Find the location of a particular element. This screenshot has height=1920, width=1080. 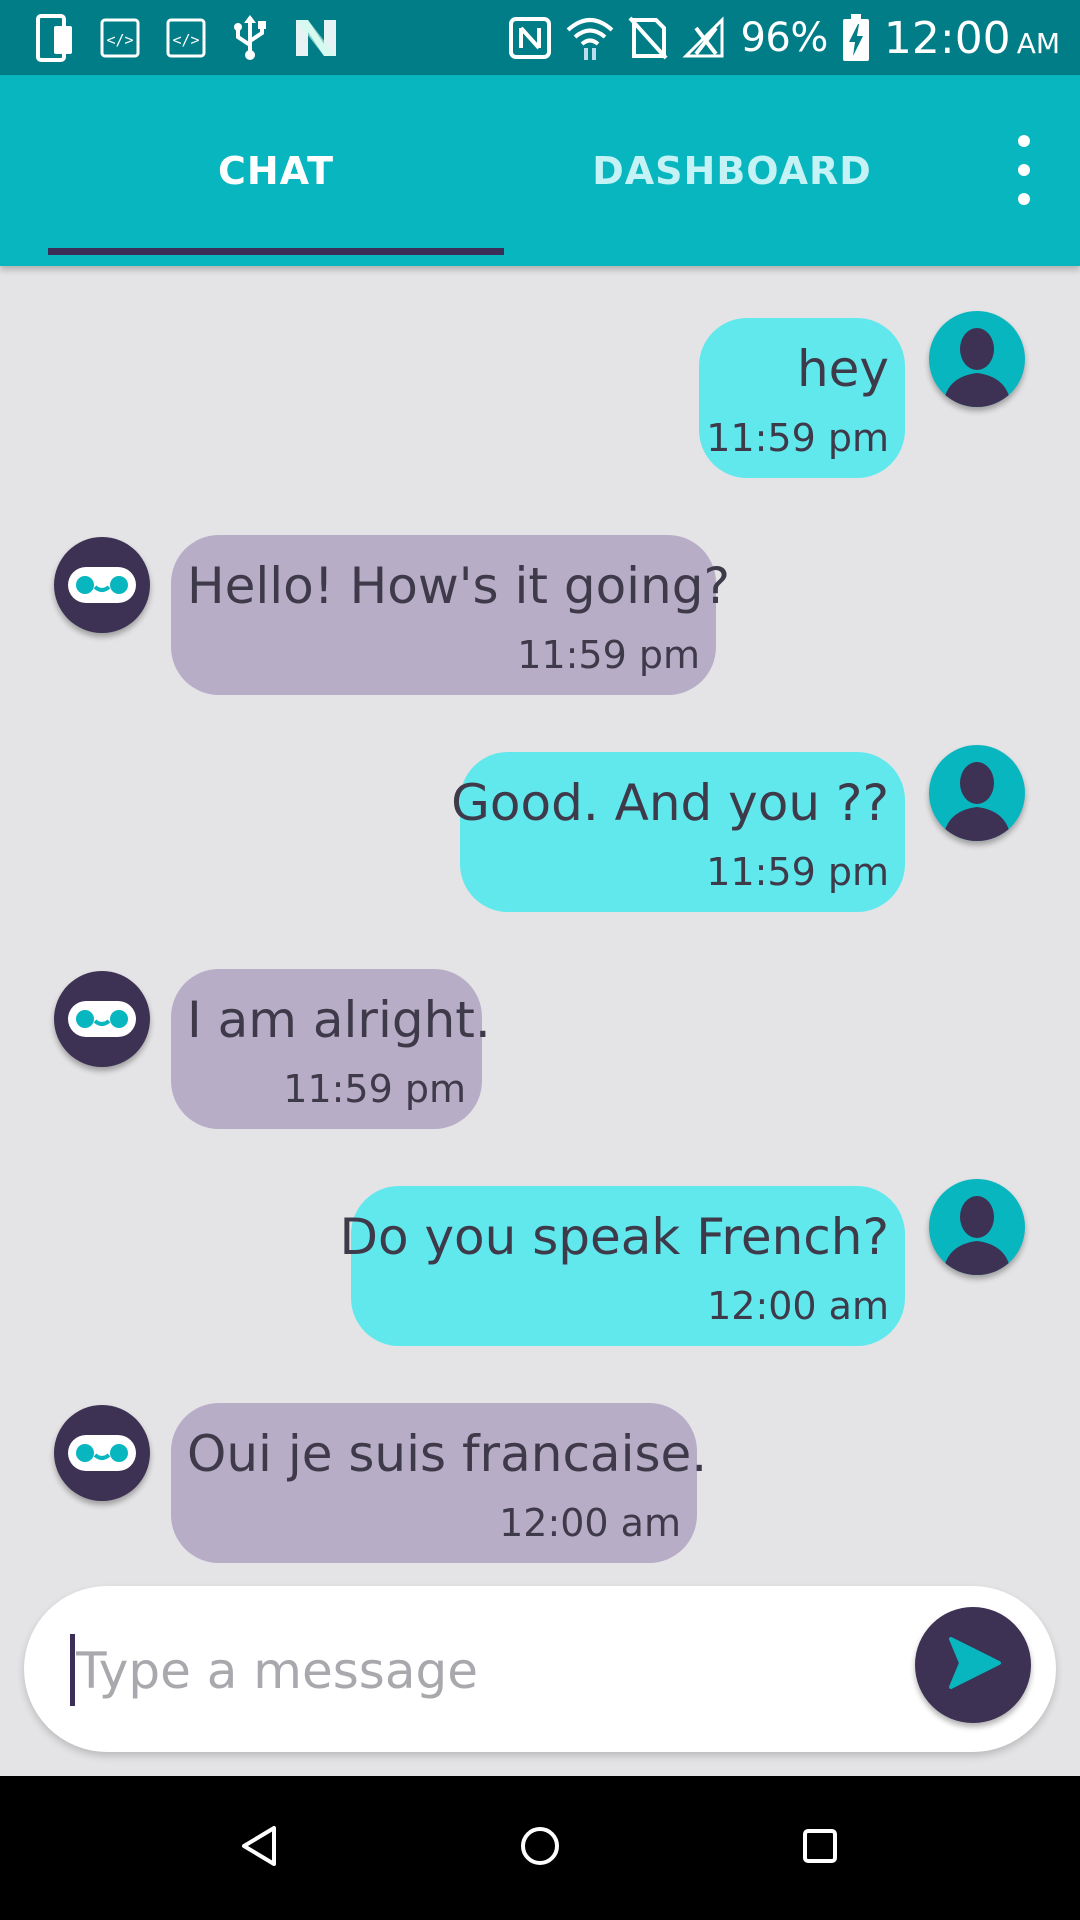

bot-message-bubble: I am alright. 11:59 pm is located at coordinates (331, 1049).